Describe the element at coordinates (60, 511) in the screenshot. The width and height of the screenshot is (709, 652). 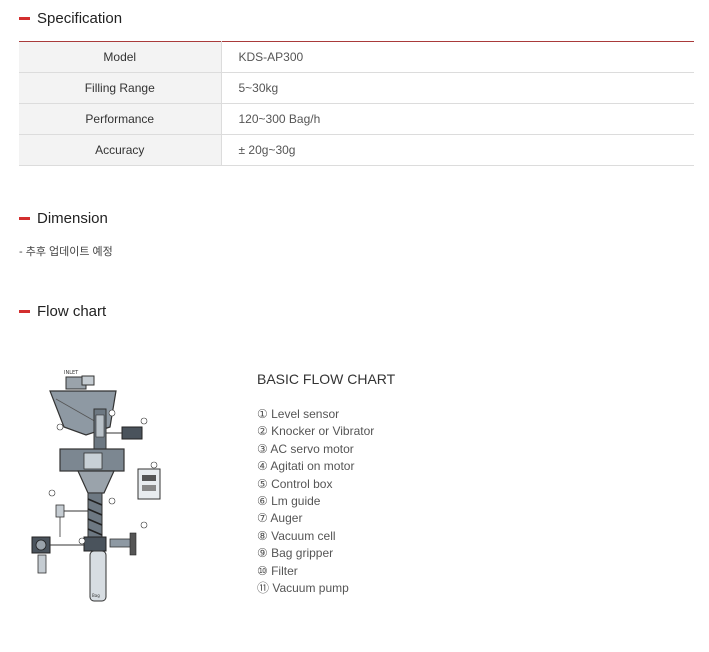
I see `filter` at that location.